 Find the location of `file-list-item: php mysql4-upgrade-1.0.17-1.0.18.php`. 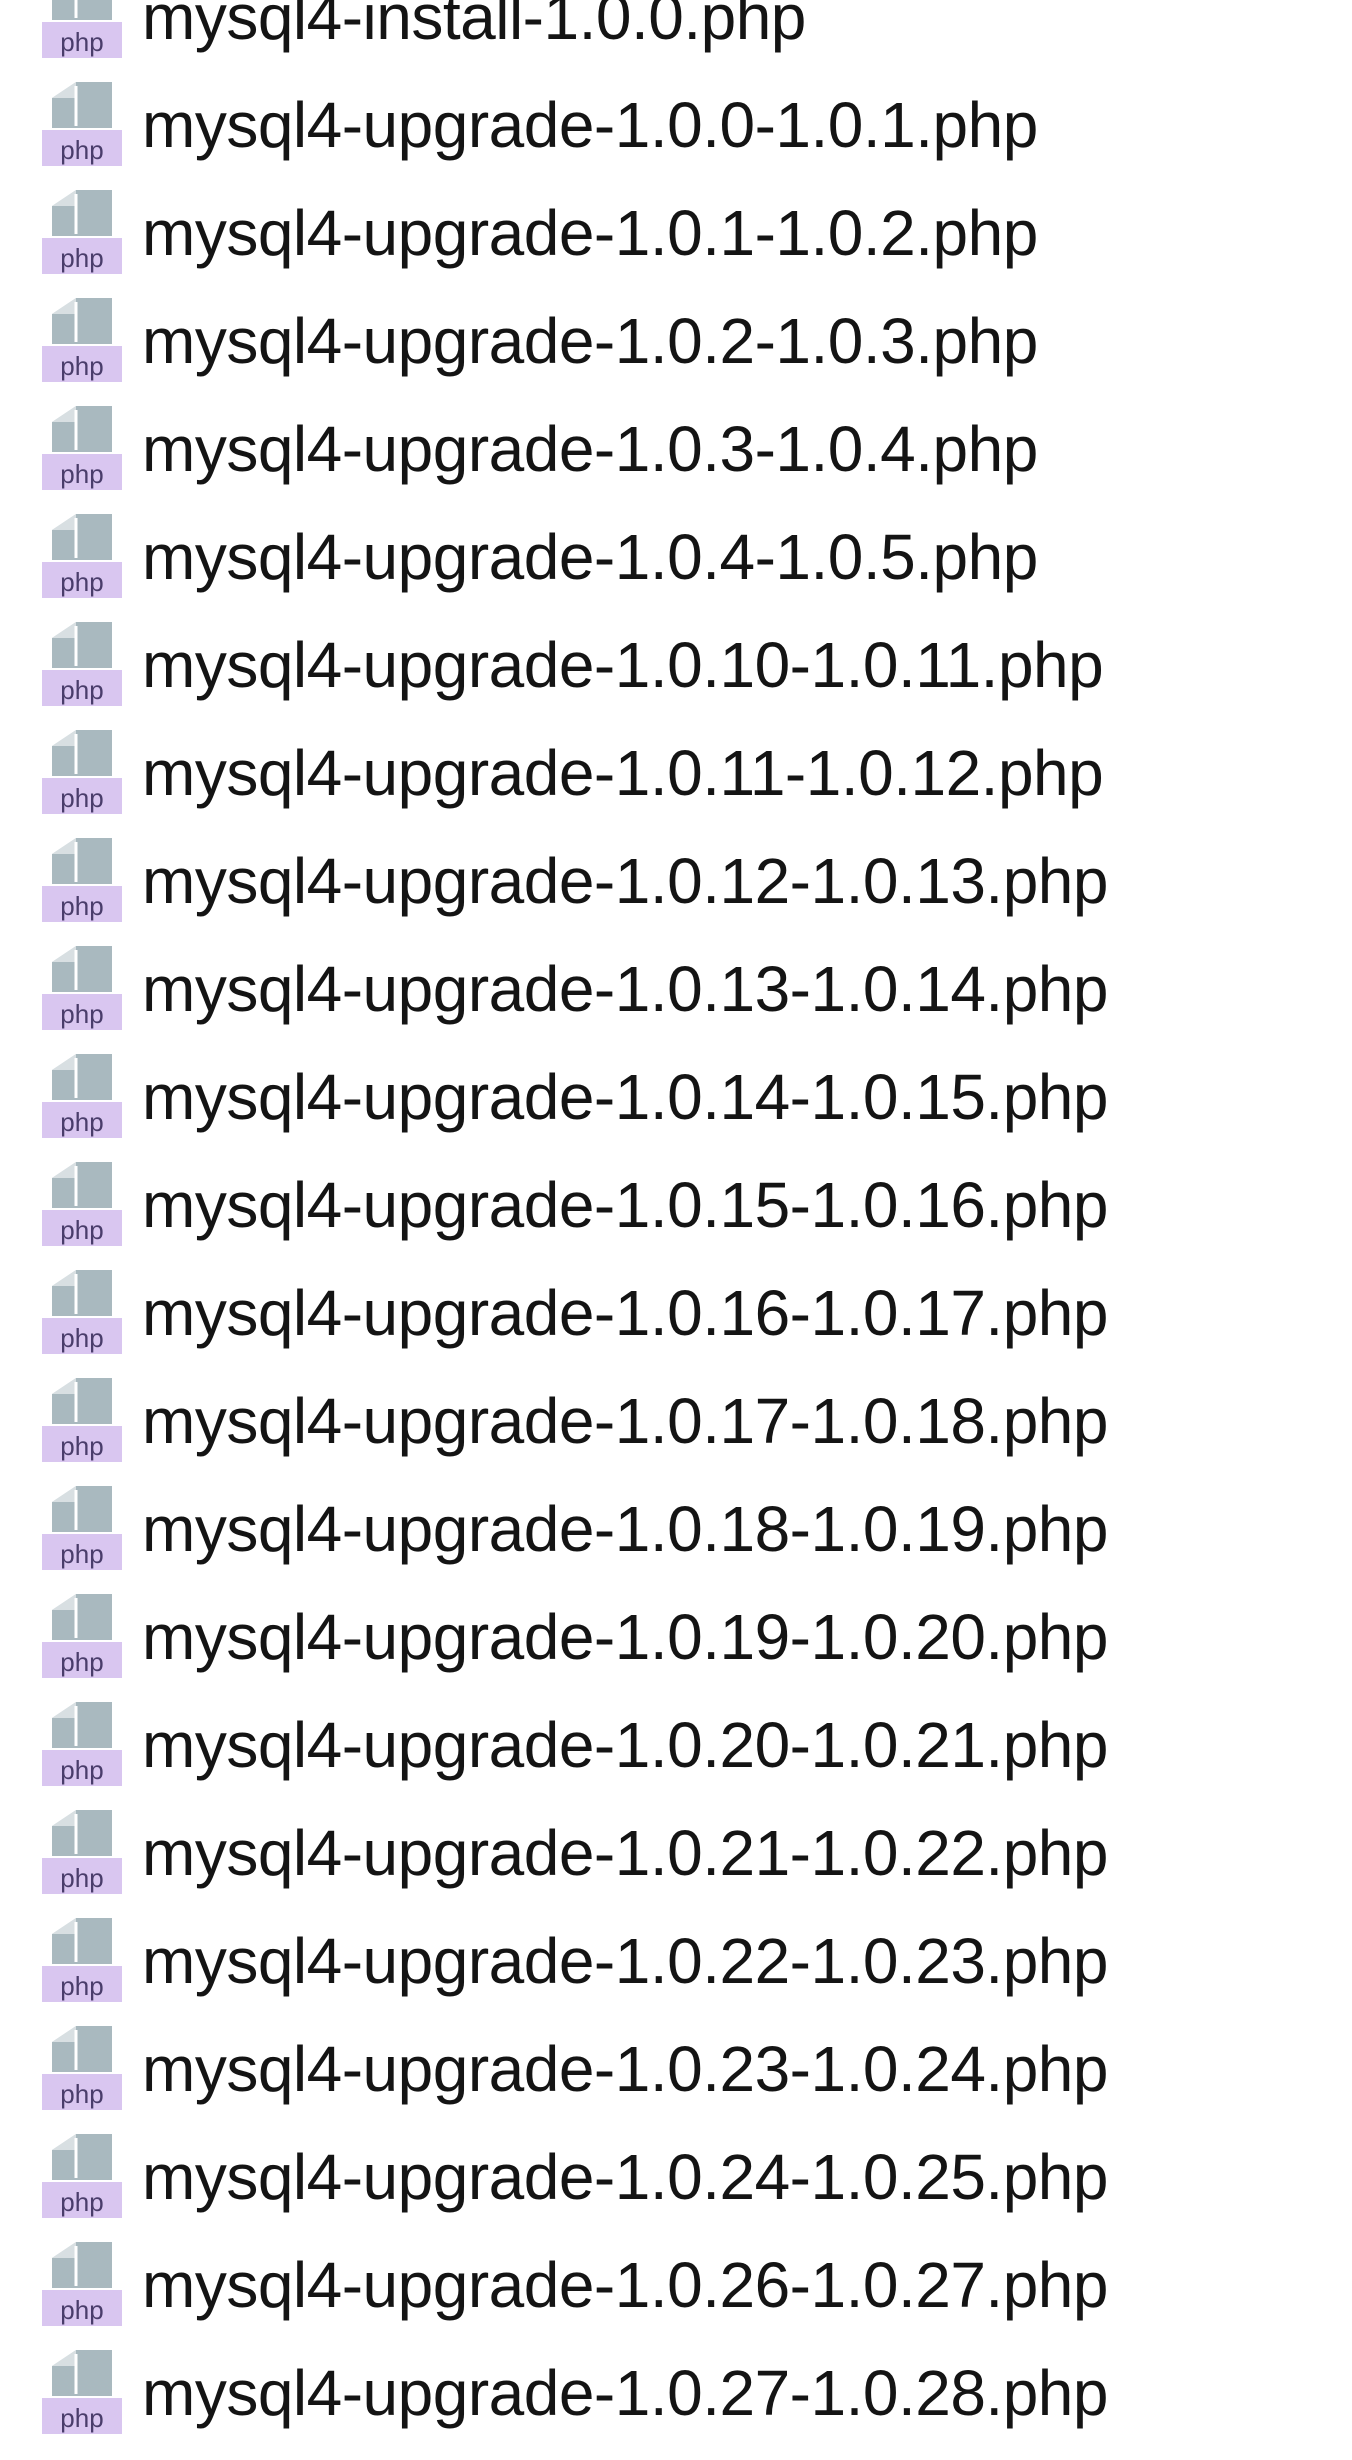

file-list-item: php mysql4-upgrade-1.0.17-1.0.18.php is located at coordinates (676, 1421).